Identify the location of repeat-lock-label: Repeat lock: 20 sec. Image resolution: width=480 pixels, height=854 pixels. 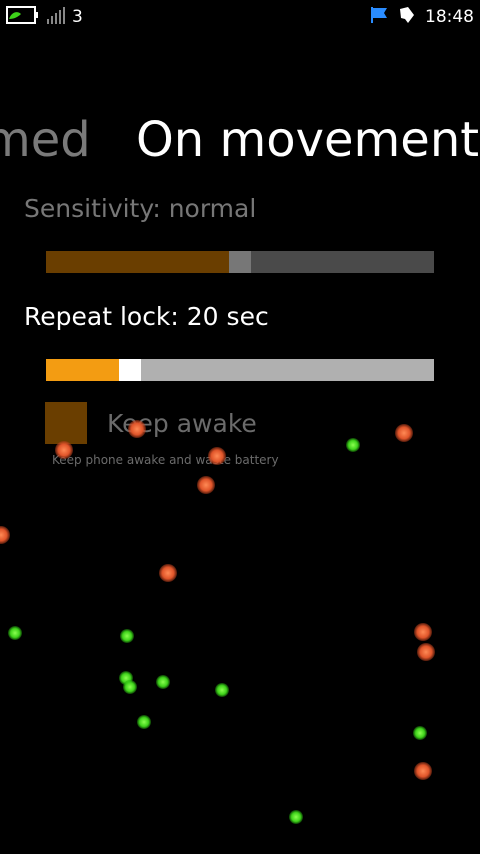
(146, 316).